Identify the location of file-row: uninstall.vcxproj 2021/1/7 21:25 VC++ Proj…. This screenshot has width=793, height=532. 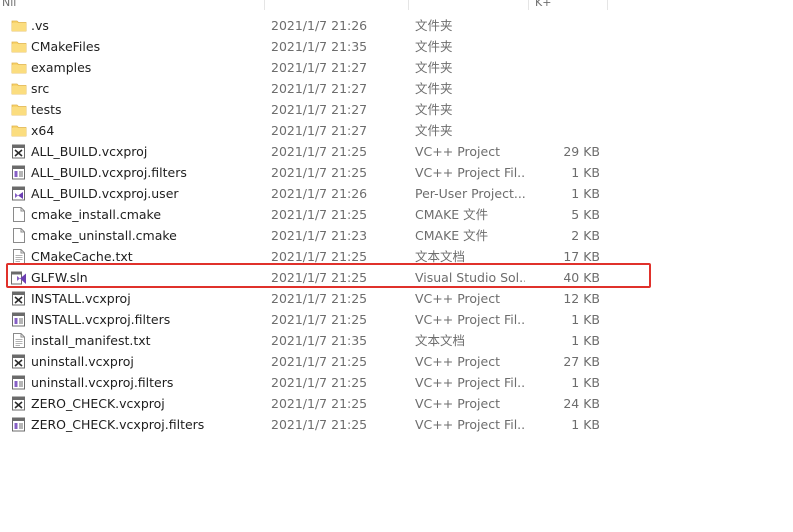
(396, 361).